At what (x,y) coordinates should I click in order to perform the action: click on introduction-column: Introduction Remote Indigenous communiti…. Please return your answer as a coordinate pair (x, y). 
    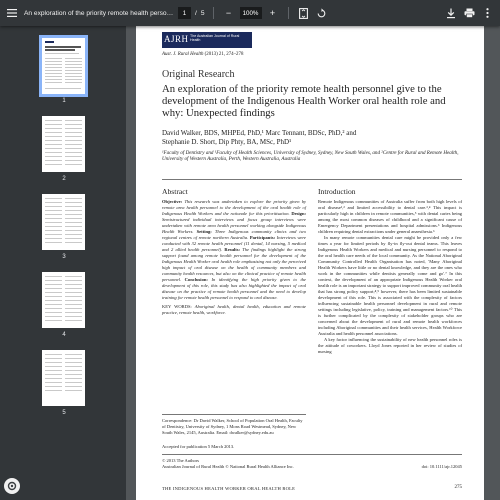
    Looking at the image, I should click on (390, 271).